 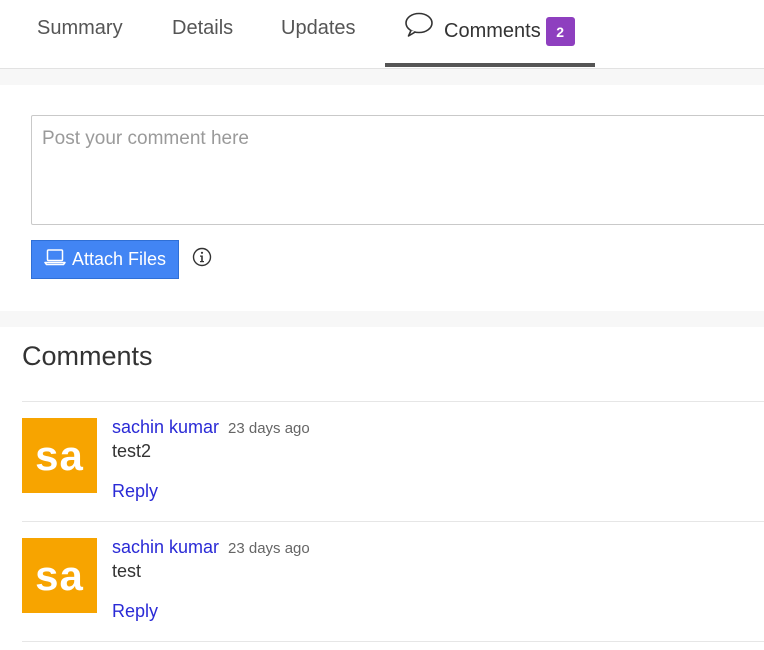 I want to click on tab-bar: Summary Details Updates Comments 2, so click(x=382, y=34).